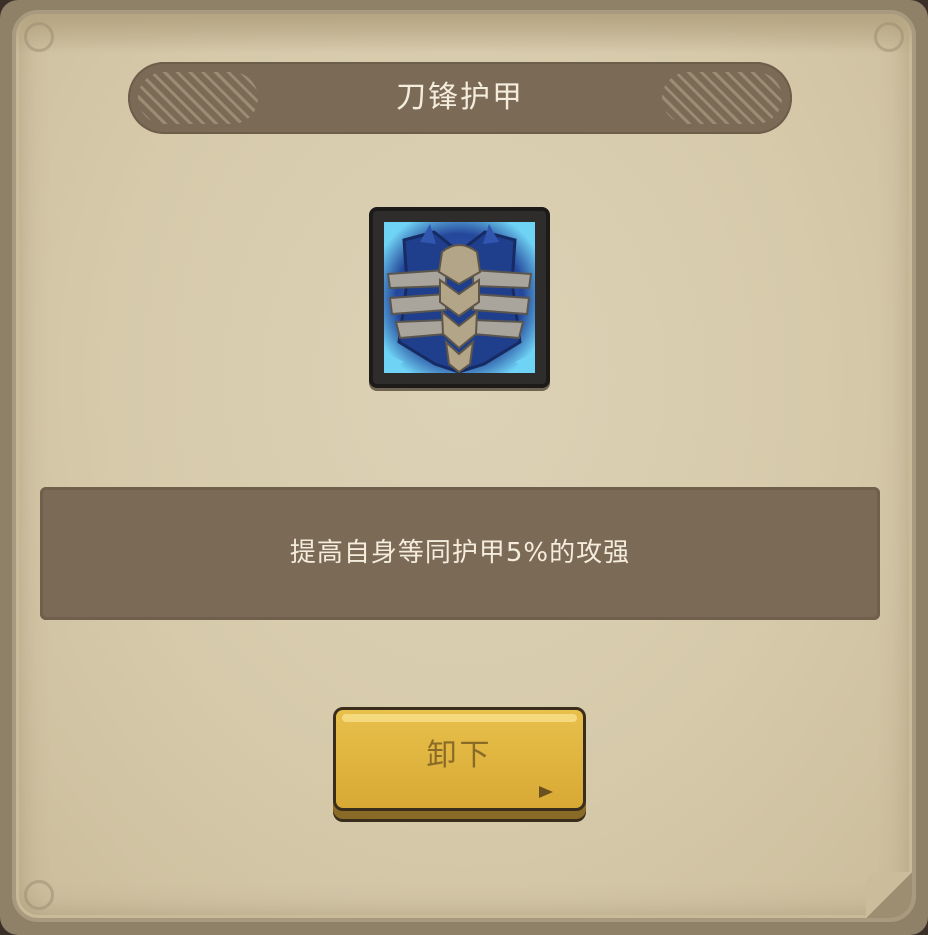  What do you see at coordinates (889, 895) in the screenshot?
I see `page-curl-decoration` at bounding box center [889, 895].